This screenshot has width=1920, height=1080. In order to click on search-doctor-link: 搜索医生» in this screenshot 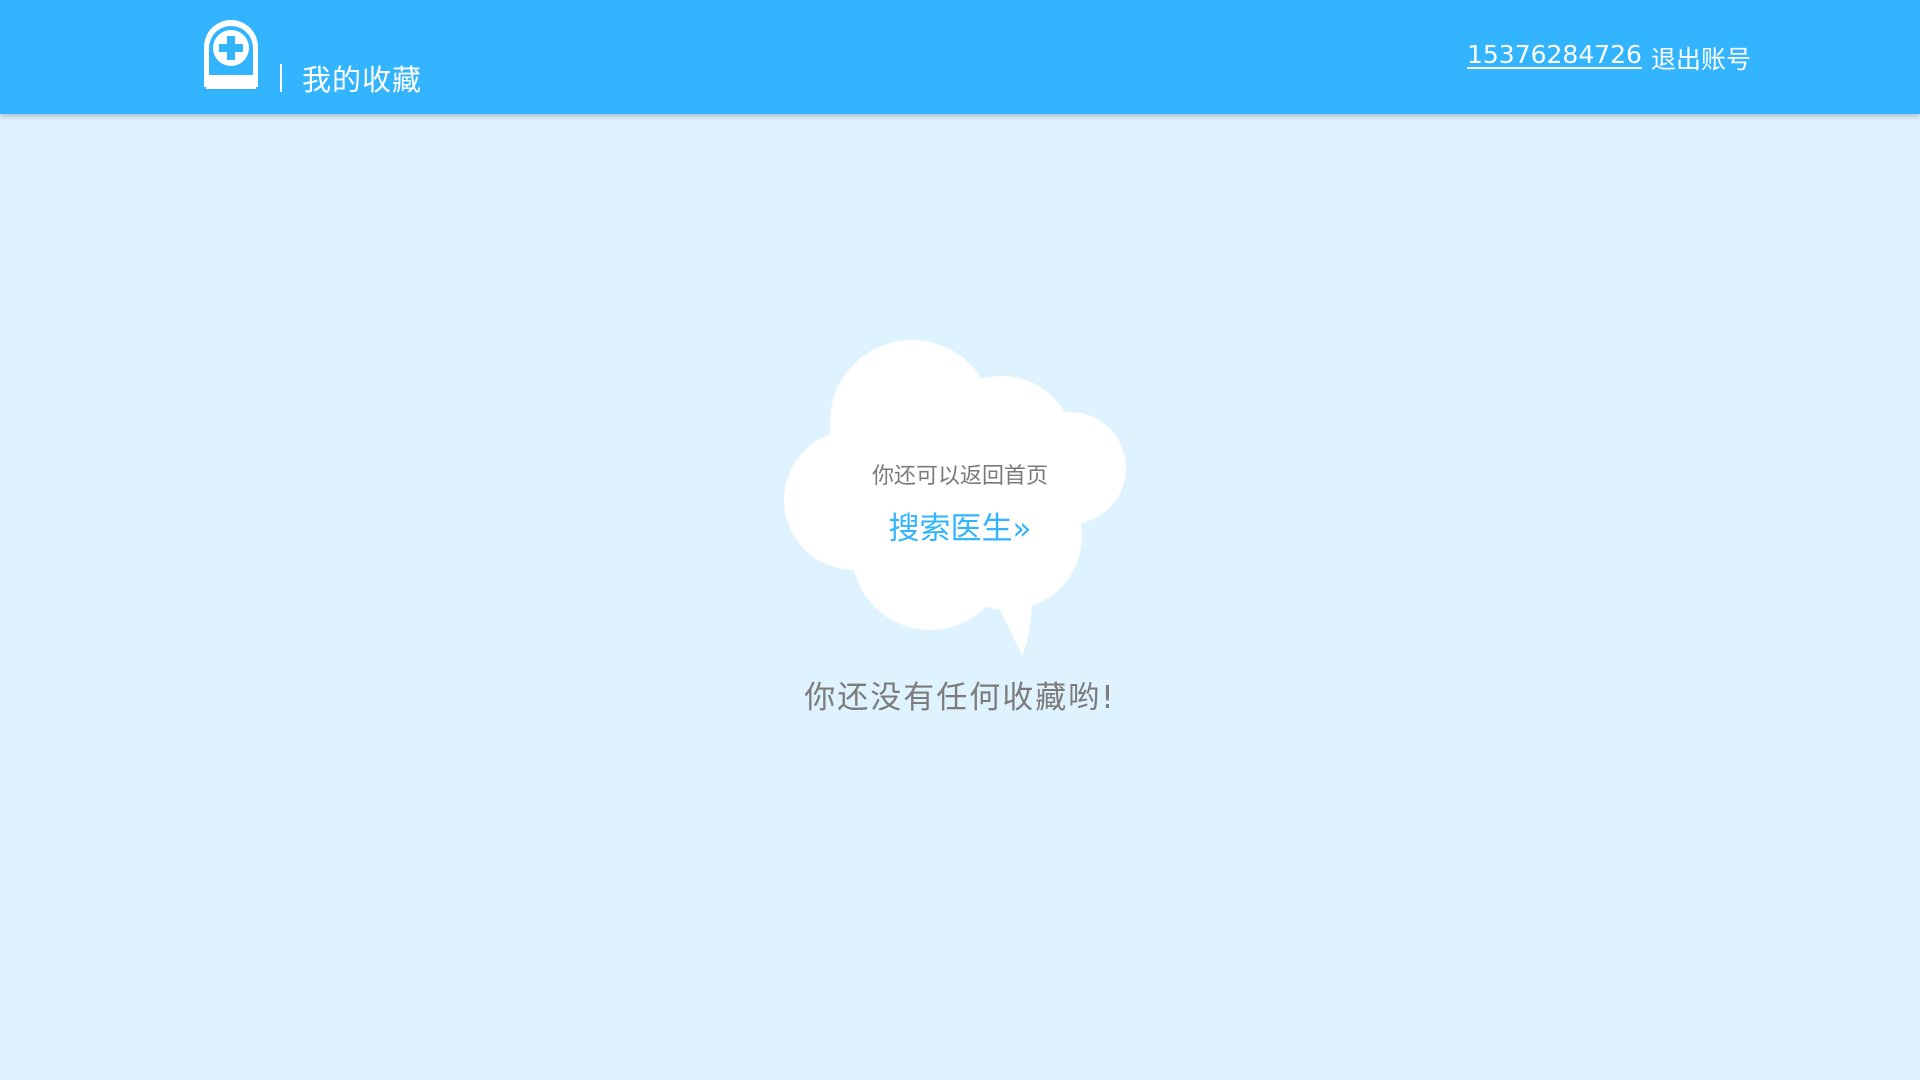, I will do `click(960, 525)`.